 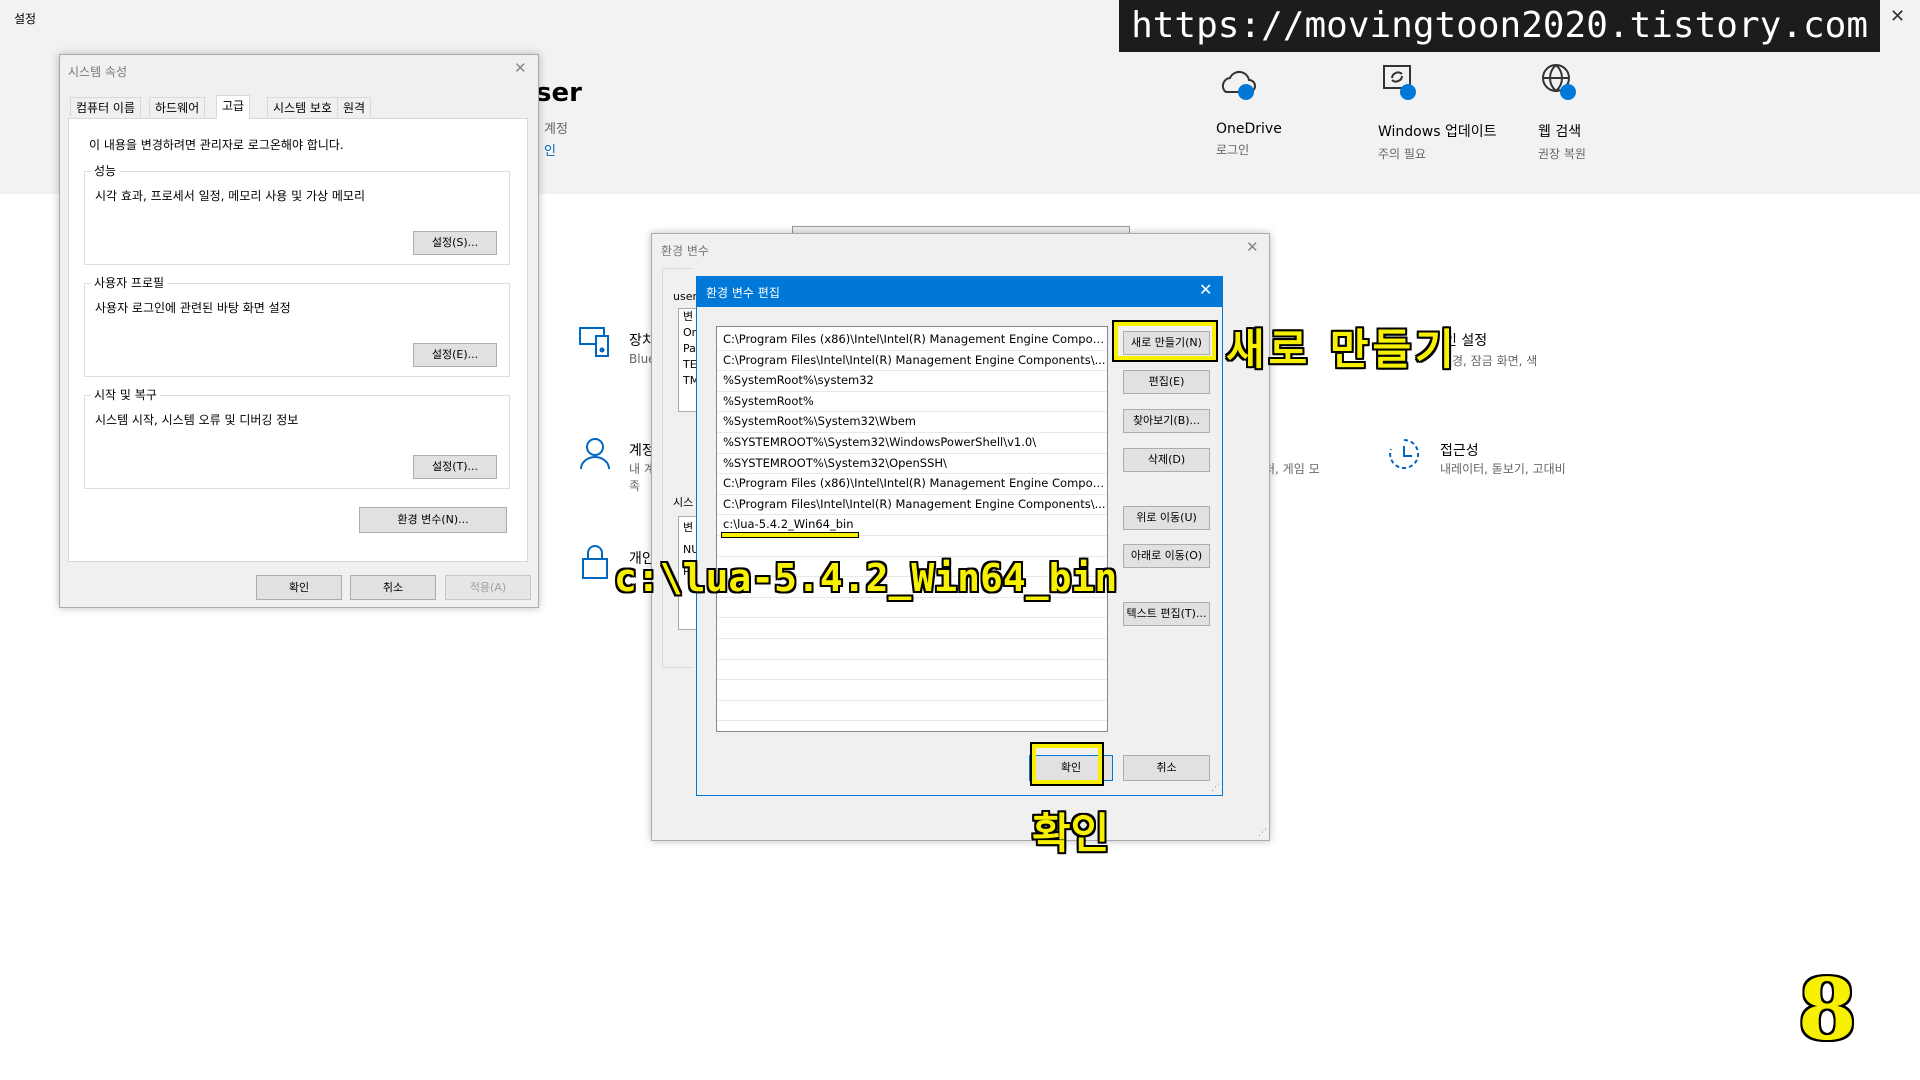 I want to click on tile-web-search-sub: 권장 복원, so click(x=1562, y=154).